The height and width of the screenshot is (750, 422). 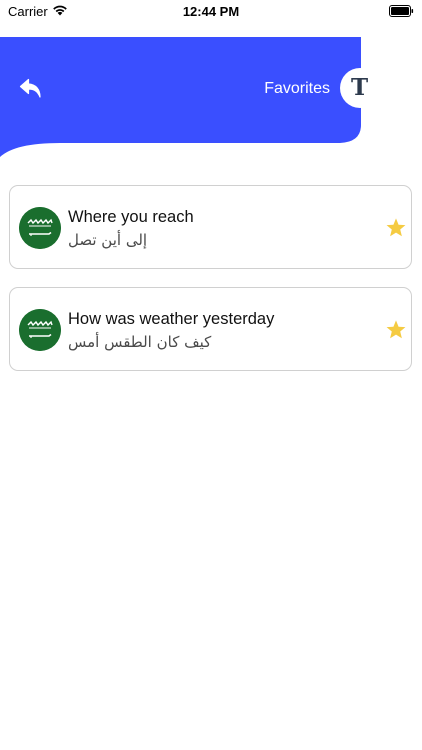 What do you see at coordinates (297, 88) in the screenshot?
I see `page-title: Favorites` at bounding box center [297, 88].